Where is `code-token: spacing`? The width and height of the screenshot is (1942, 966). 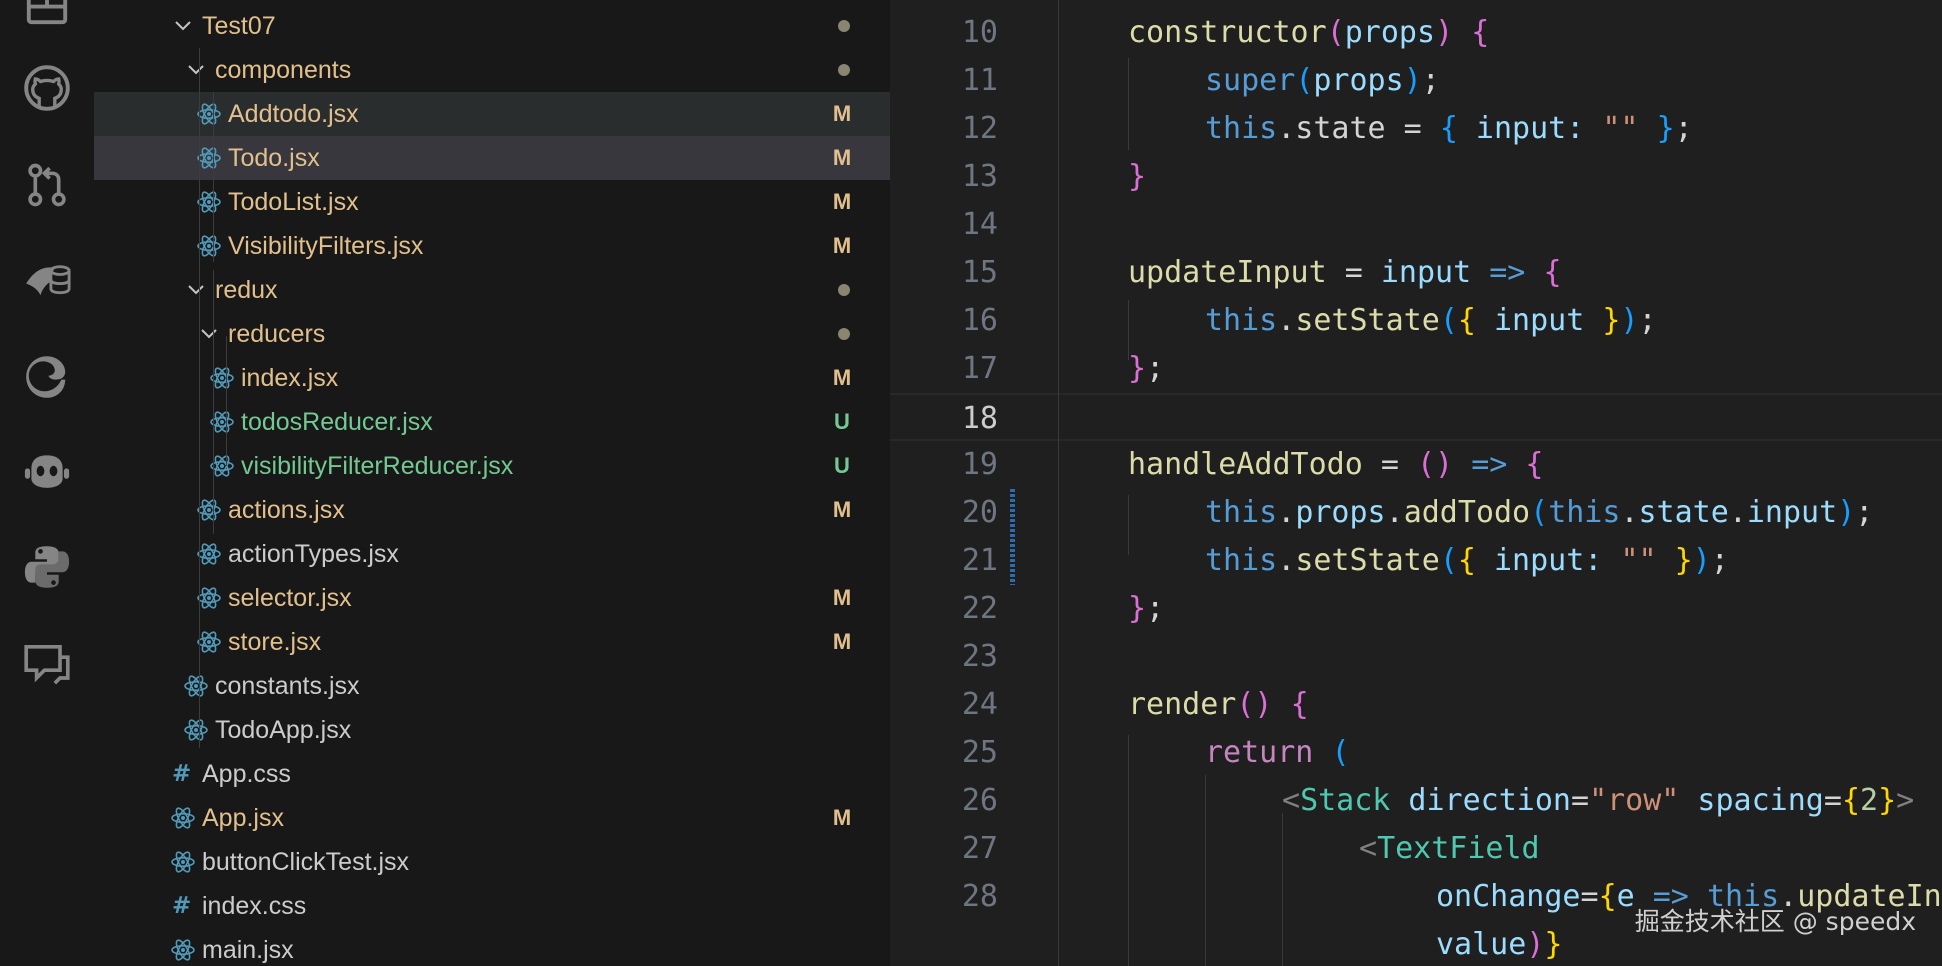
code-token: spacing is located at coordinates (1751, 800).